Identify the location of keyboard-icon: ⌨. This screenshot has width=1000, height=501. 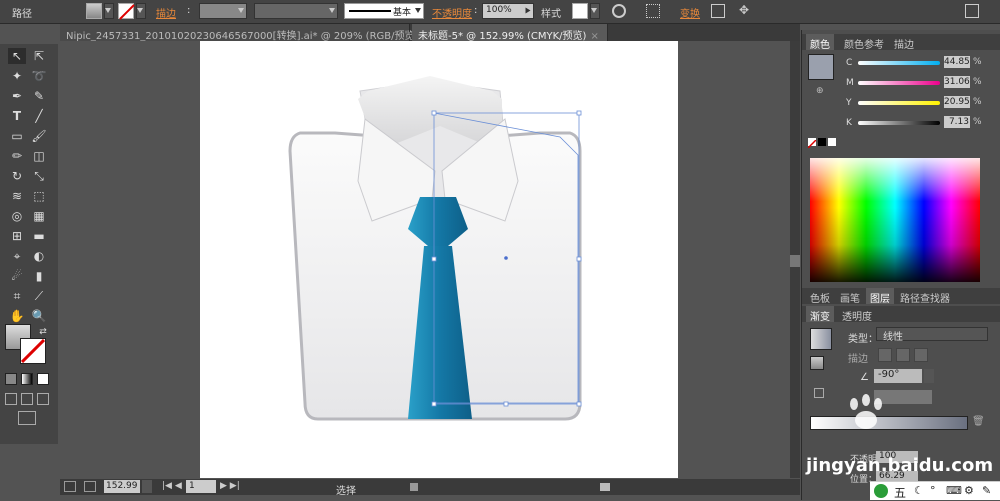
(954, 490).